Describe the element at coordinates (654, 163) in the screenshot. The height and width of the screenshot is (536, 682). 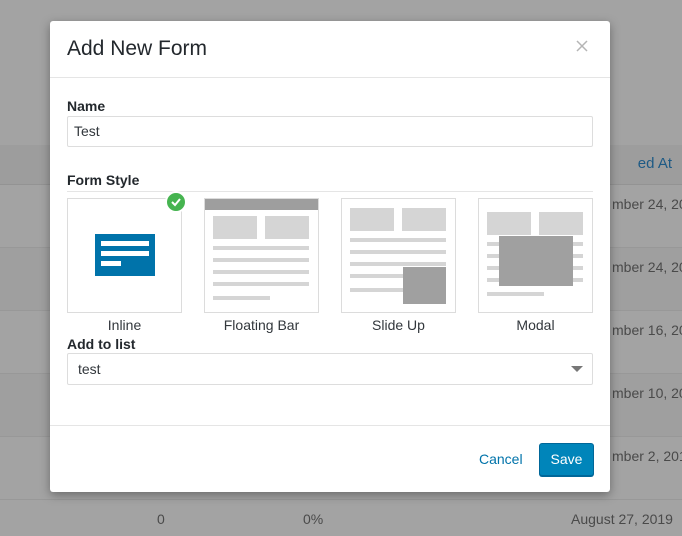
I see `background-column-header: ed At` at that location.